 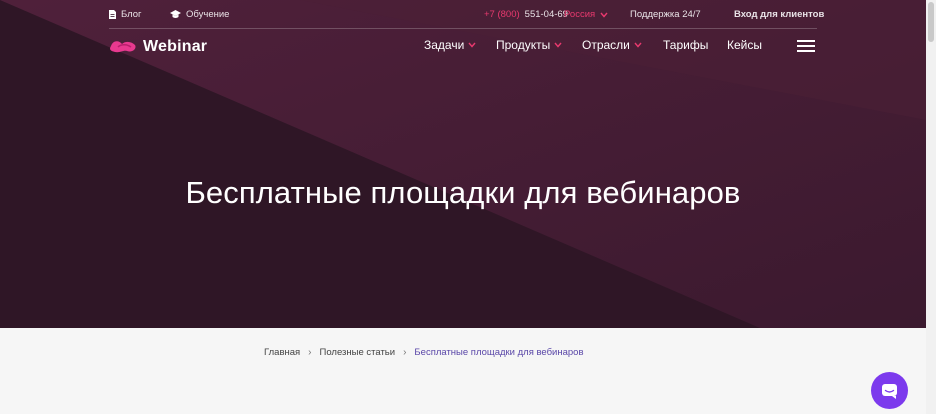 I want to click on hamburger-icon, so click(x=806, y=46).